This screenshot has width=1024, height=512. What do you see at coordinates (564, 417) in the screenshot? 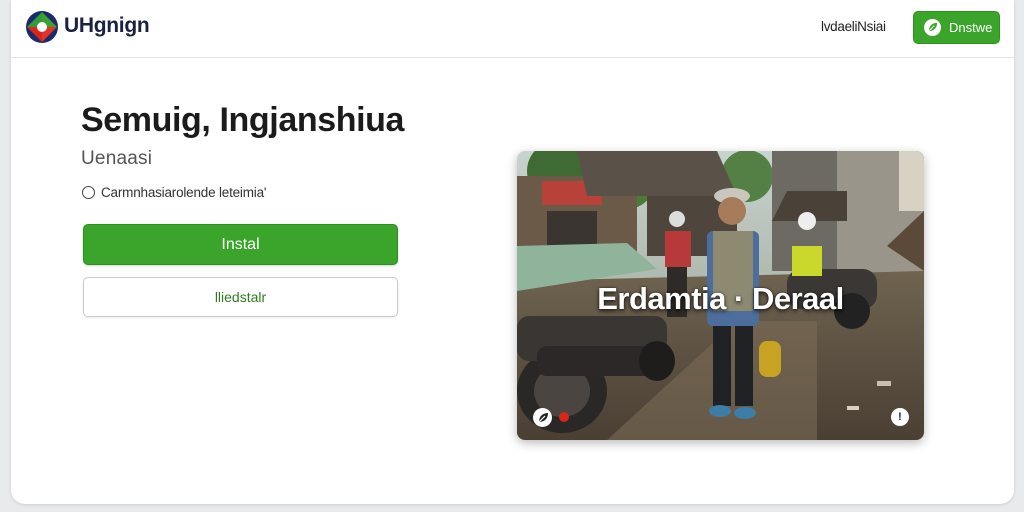
I see `record-dot-icon` at bounding box center [564, 417].